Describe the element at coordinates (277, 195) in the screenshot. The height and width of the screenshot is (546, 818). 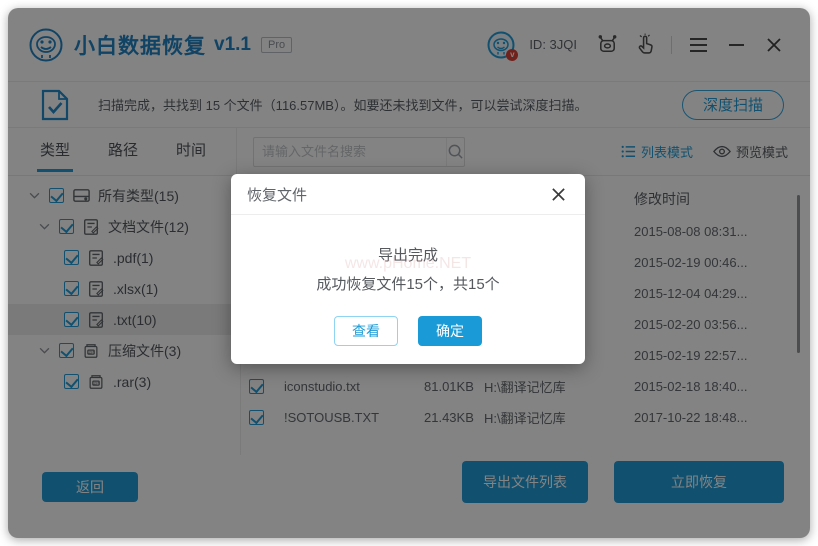
I see `dialog-title: 恢复文件` at that location.